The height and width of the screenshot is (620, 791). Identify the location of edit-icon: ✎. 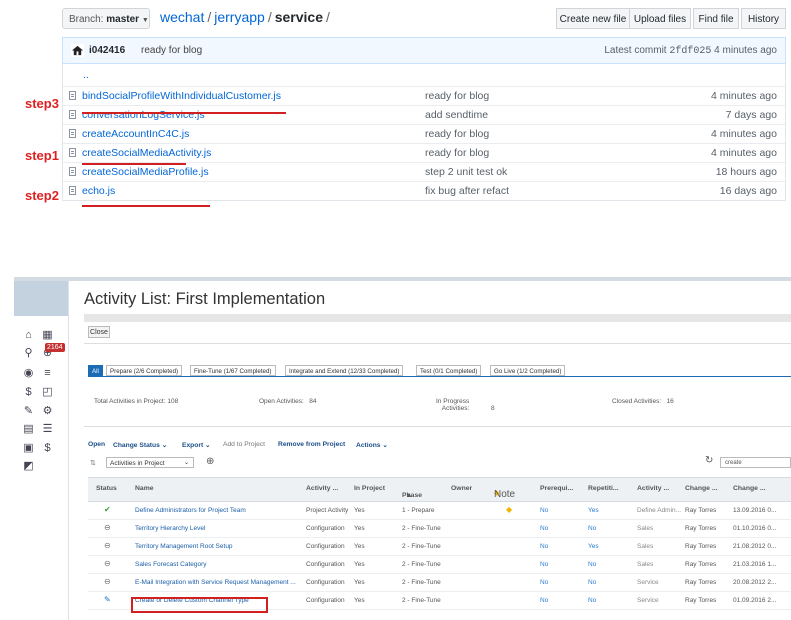
(28, 411).